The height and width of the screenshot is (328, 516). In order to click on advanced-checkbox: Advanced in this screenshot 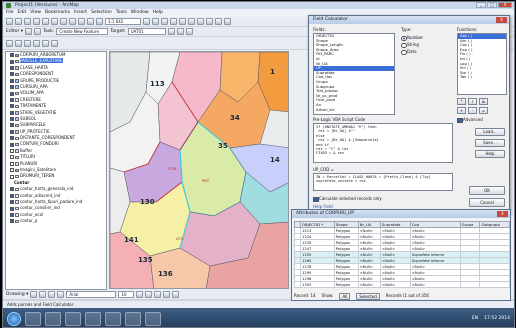, I will do `click(470, 120)`.